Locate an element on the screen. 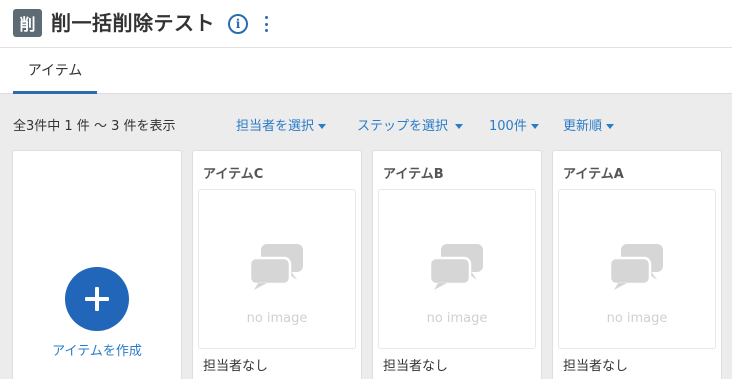 The image size is (732, 379). tab-bar: アイテム is located at coordinates (366, 71).